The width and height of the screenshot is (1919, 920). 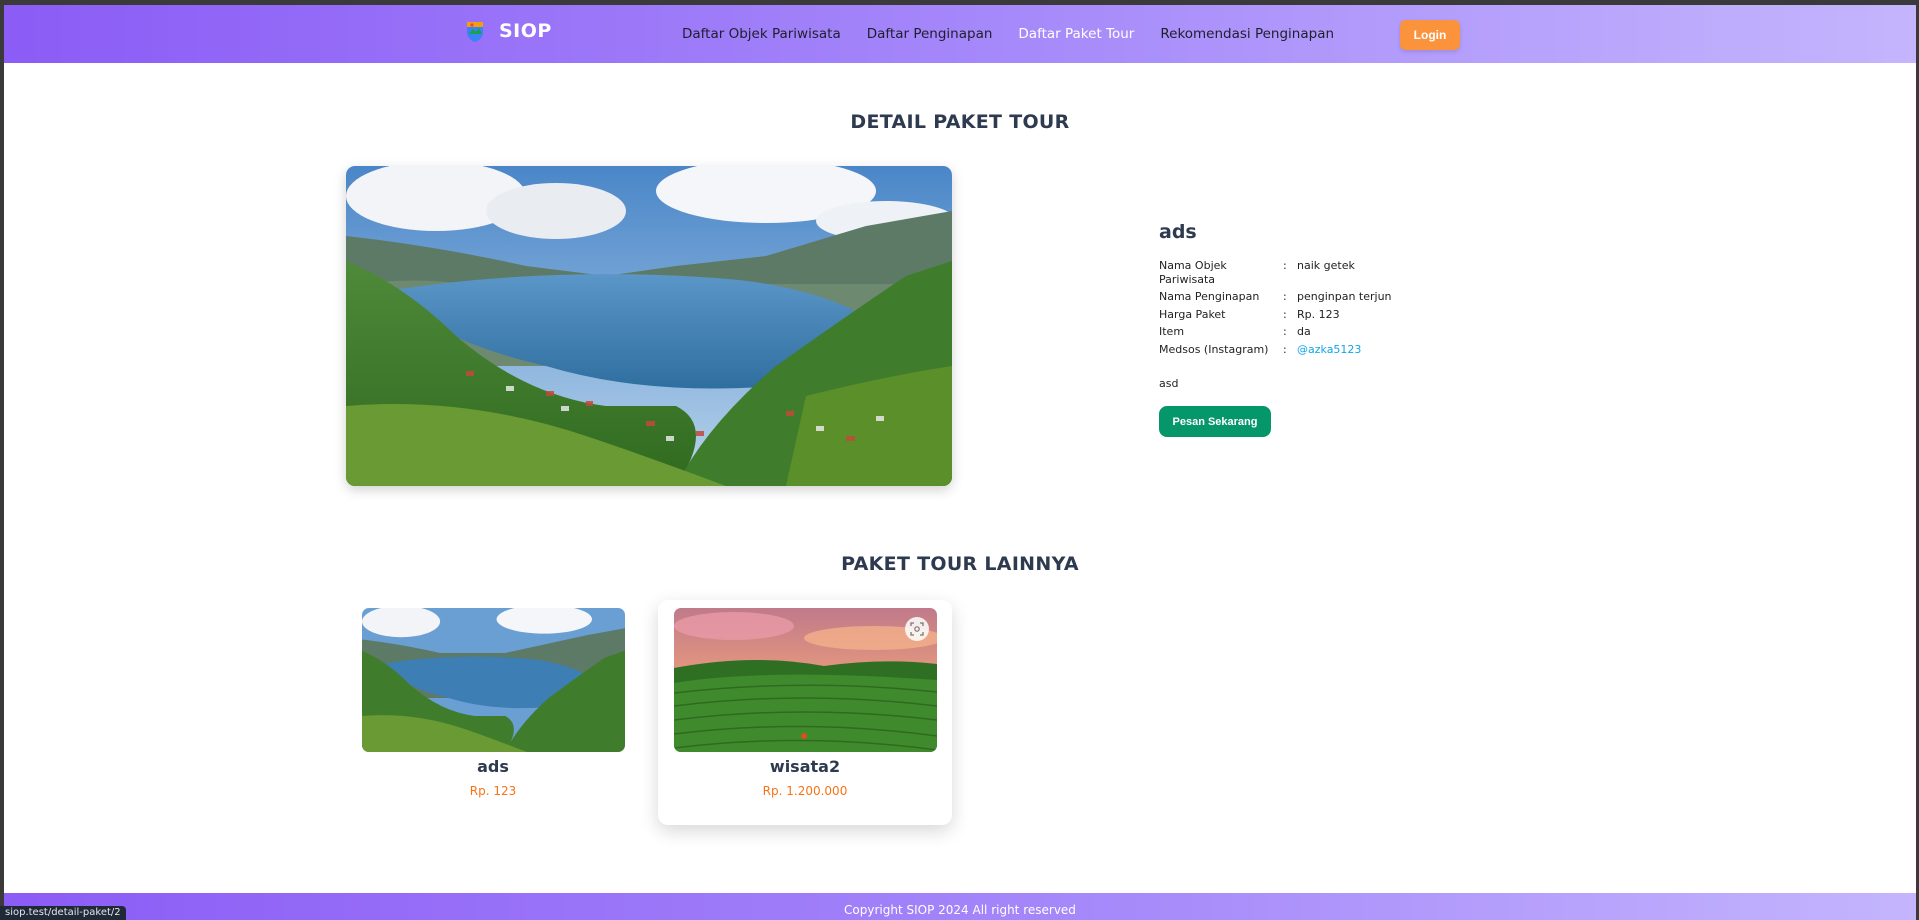 I want to click on brand: SIOP, so click(x=507, y=31).